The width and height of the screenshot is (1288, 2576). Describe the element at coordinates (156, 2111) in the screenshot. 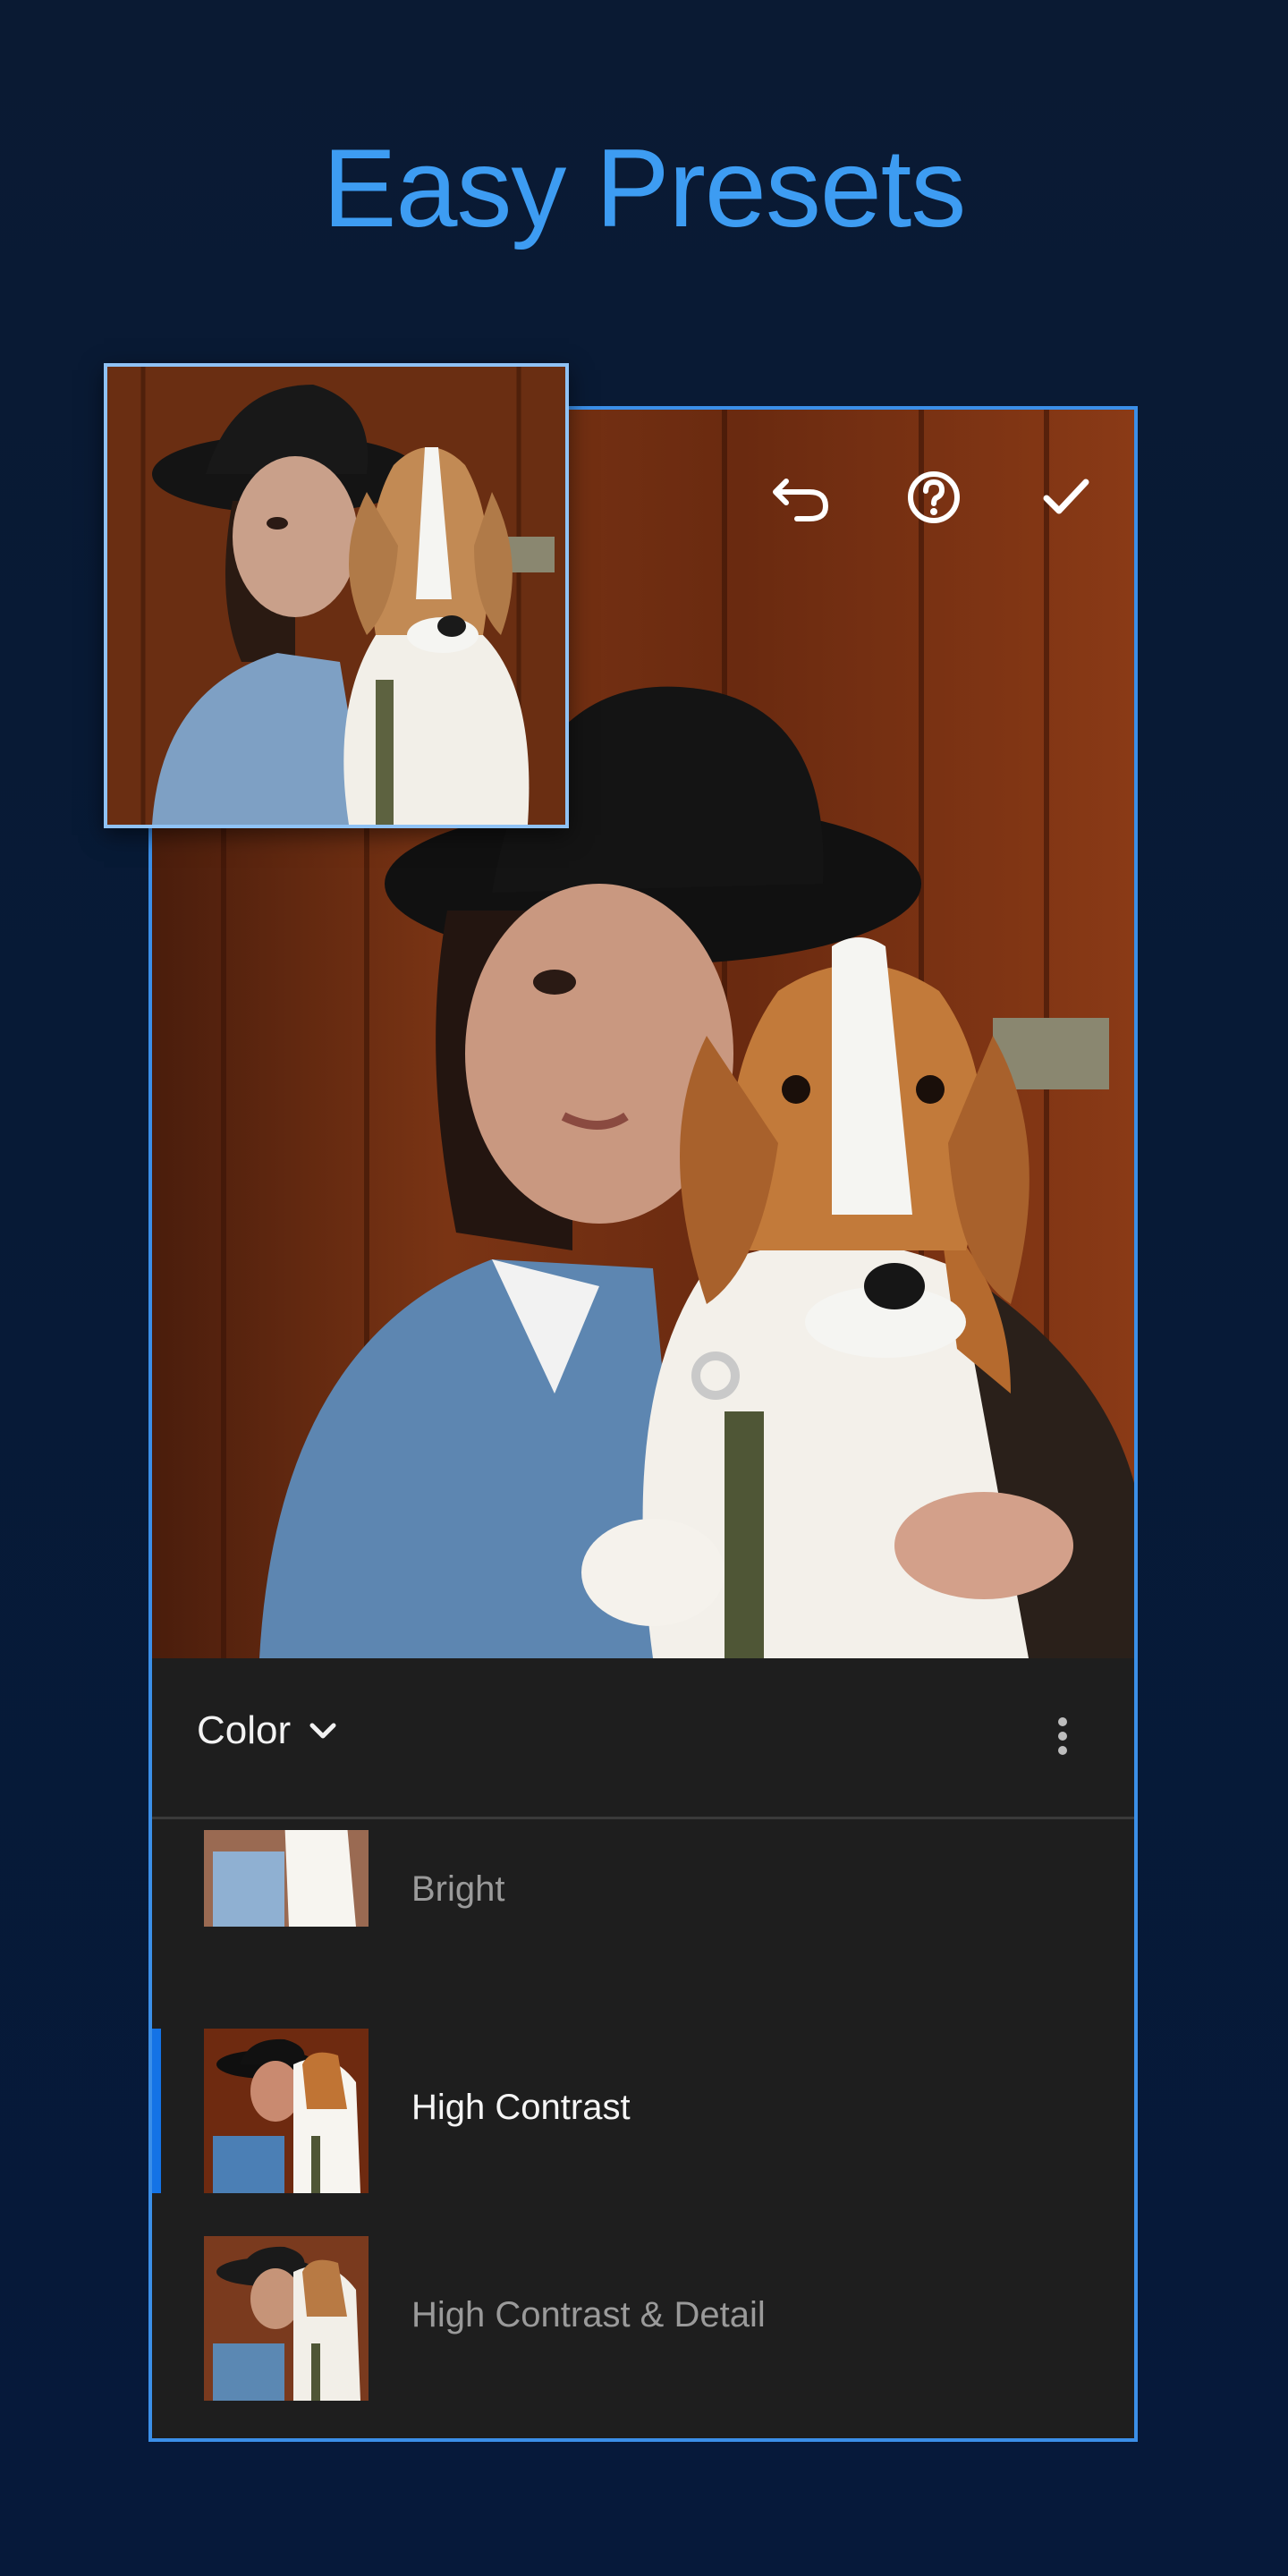

I see `selection-indicator` at that location.